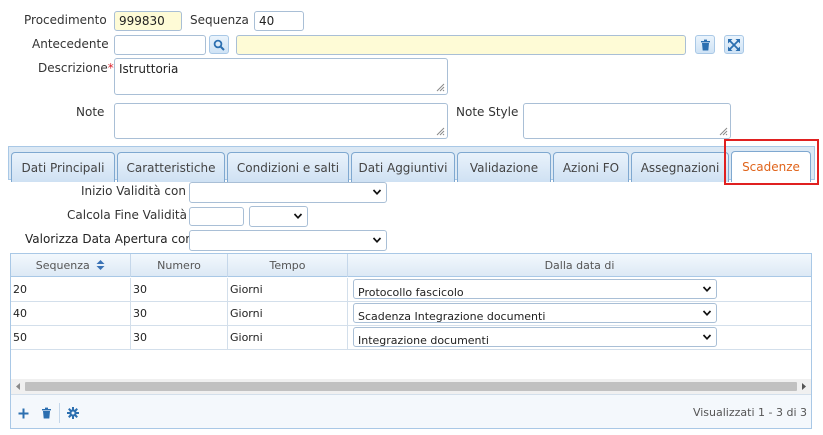 Image resolution: width=823 pixels, height=435 pixels. I want to click on inizio-validita-label: Inizio Validità con, so click(133, 191).